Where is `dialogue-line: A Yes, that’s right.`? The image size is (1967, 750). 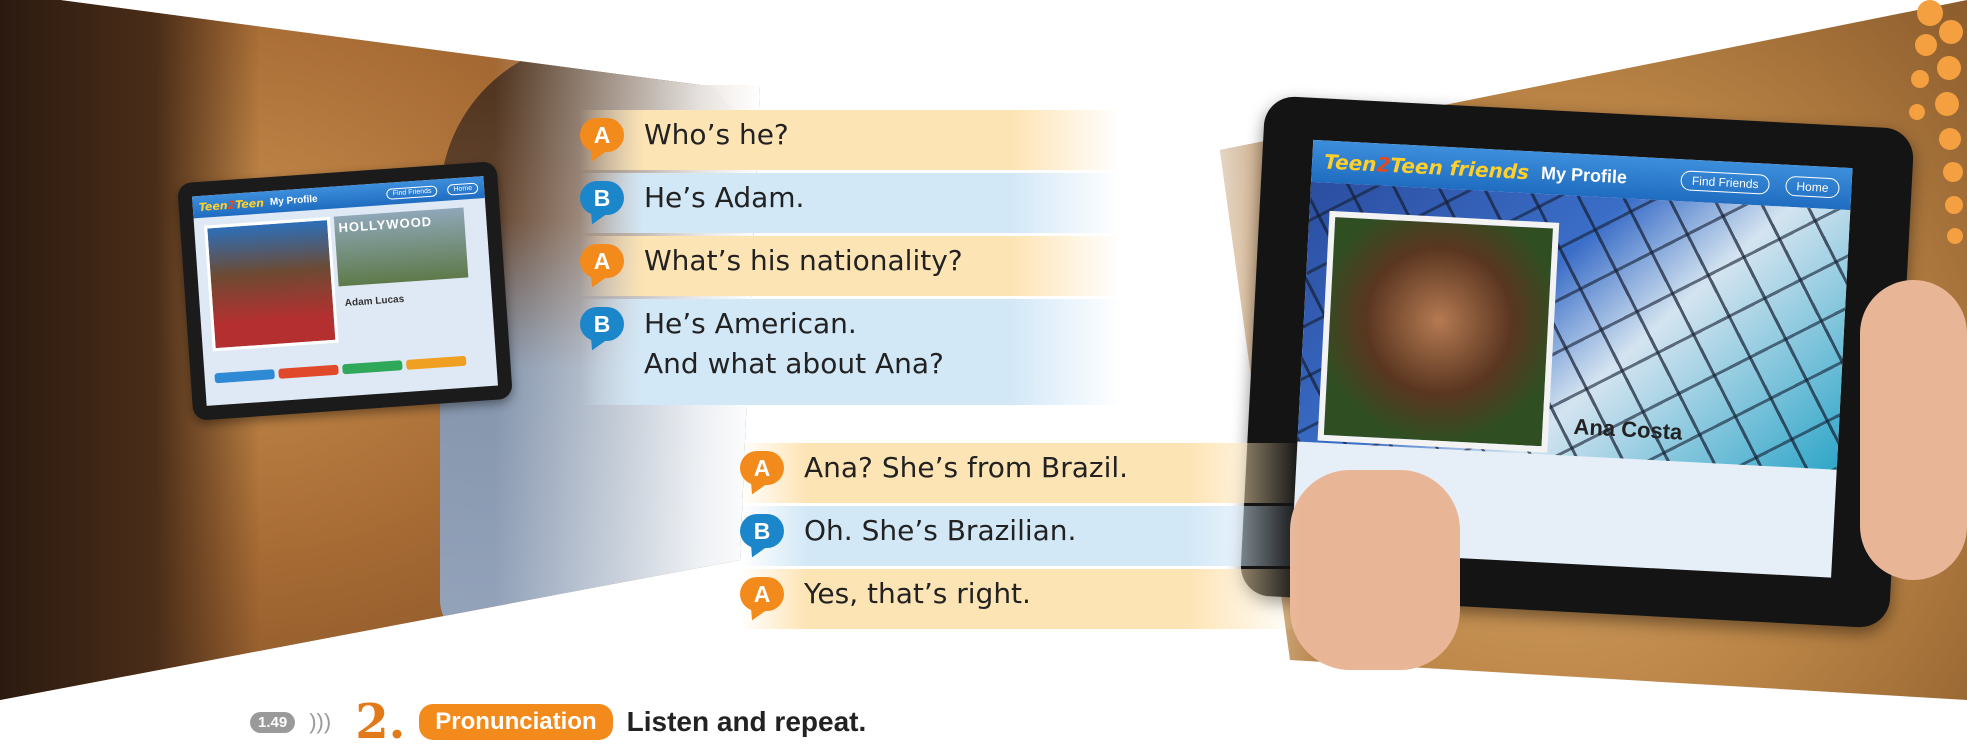 dialogue-line: A Yes, that’s right. is located at coordinates (1020, 599).